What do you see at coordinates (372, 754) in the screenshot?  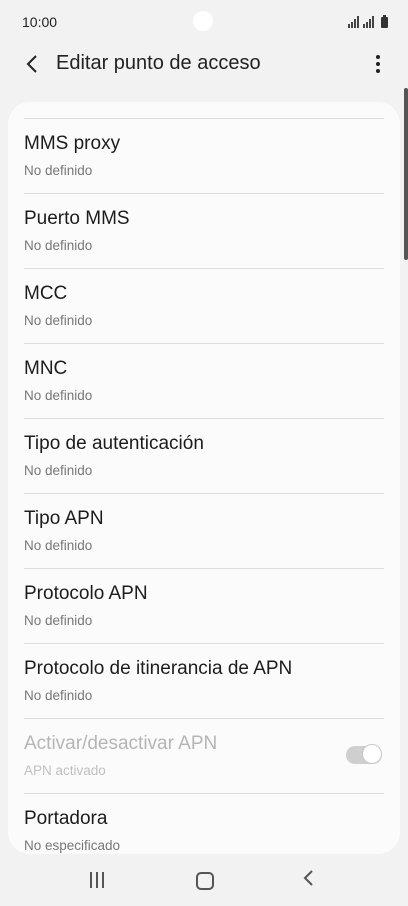 I see `toggle-knob` at bounding box center [372, 754].